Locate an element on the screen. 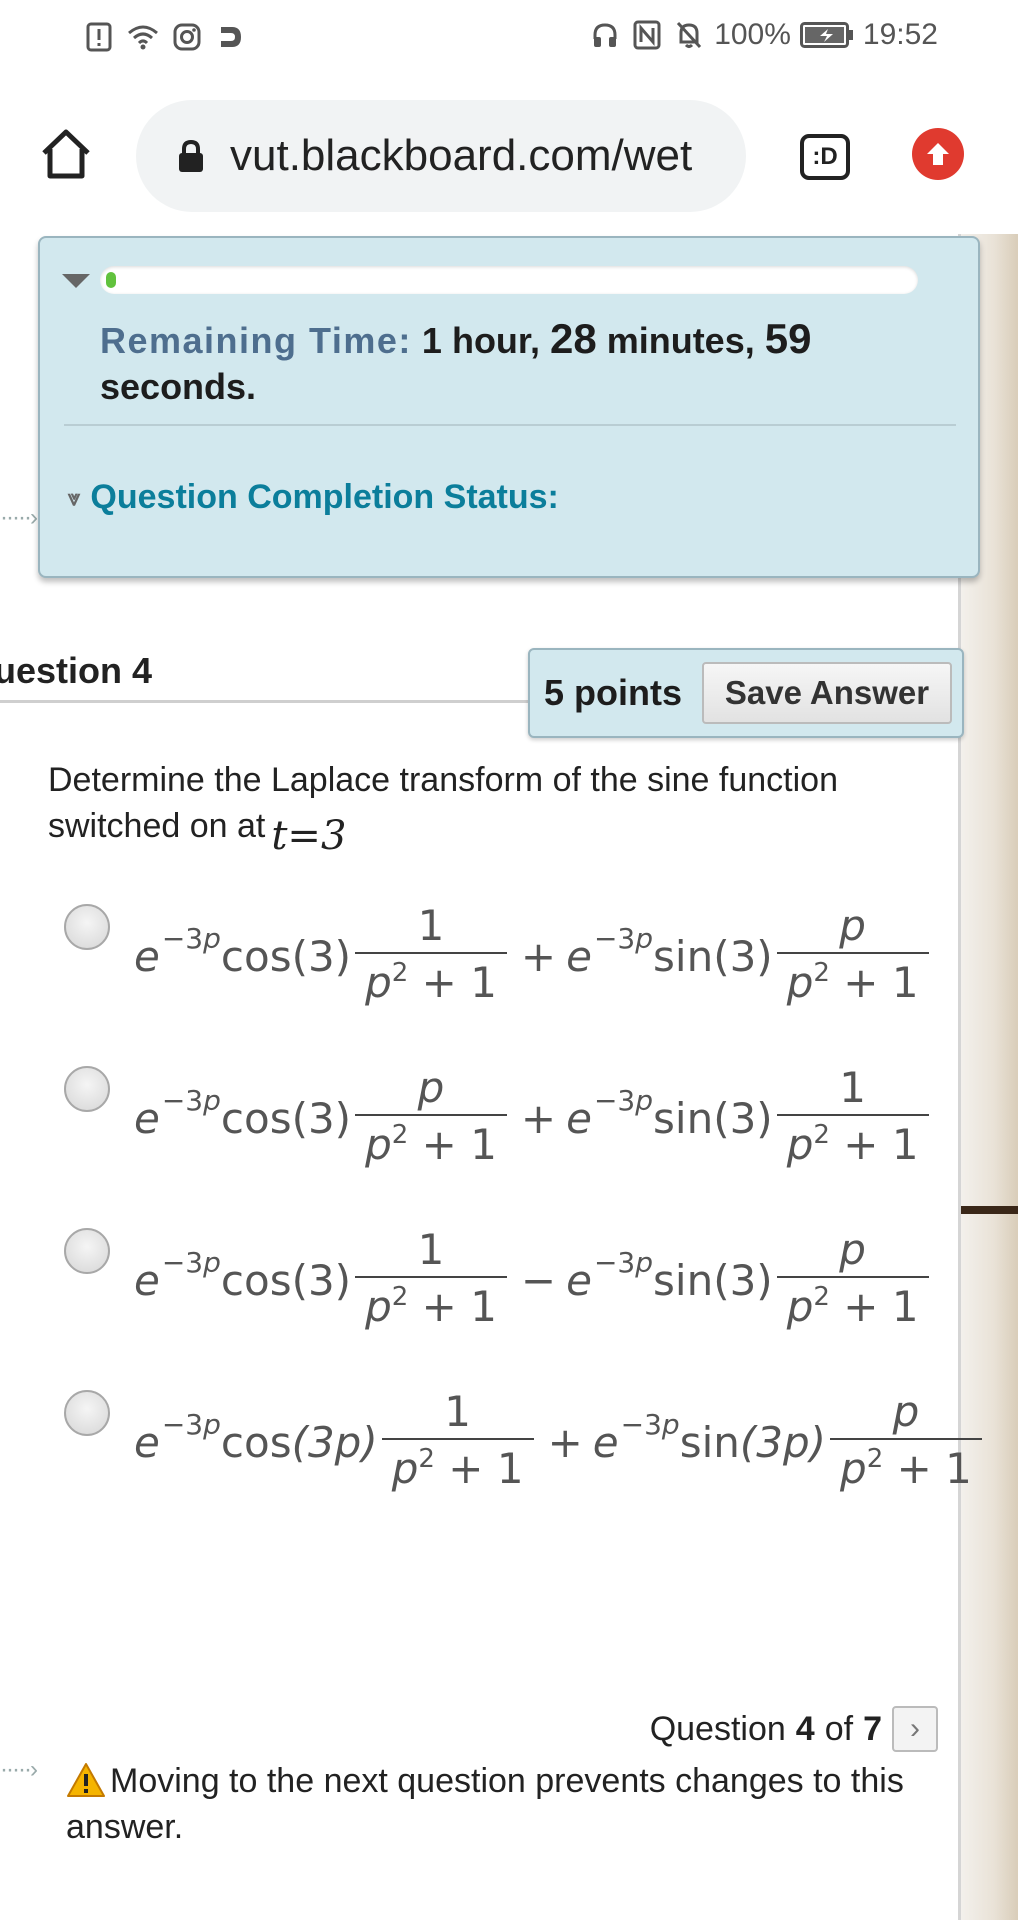 This screenshot has height=1920, width=1018. completion-status-toggle: ⩔ Question Completion Status: is located at coordinates (313, 497).